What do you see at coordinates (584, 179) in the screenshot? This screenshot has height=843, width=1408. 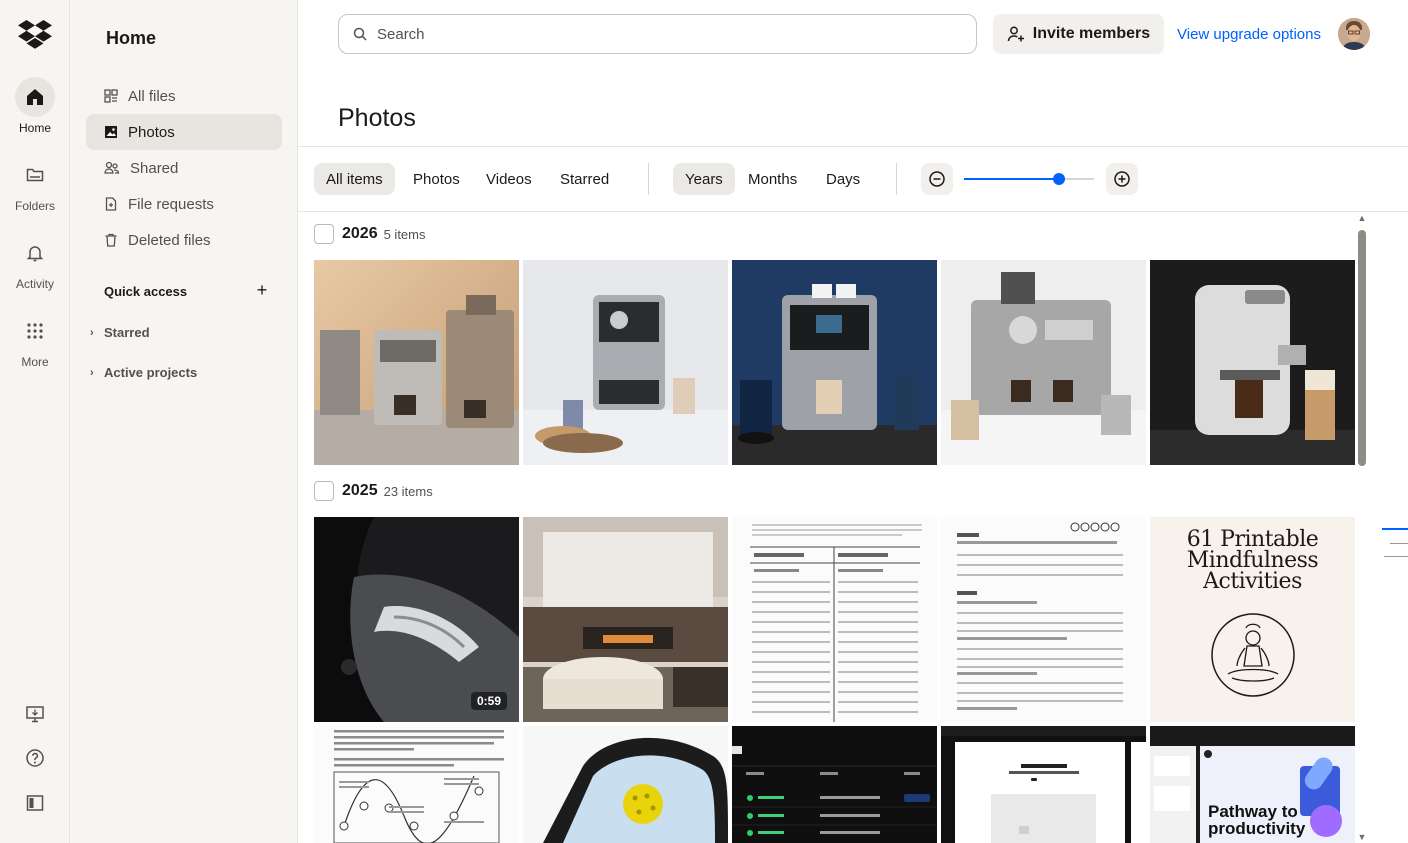 I see `filter-starred: Starred` at bounding box center [584, 179].